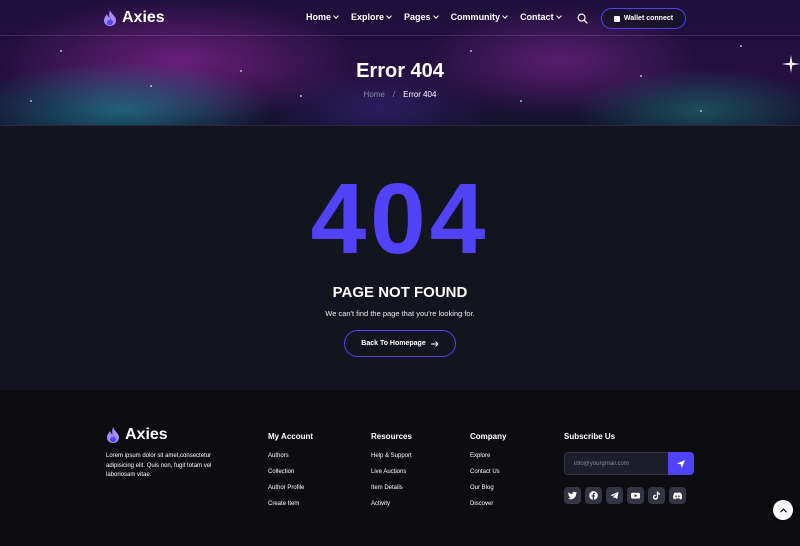  What do you see at coordinates (391, 477) in the screenshot?
I see `footer-link: Live Auctions` at bounding box center [391, 477].